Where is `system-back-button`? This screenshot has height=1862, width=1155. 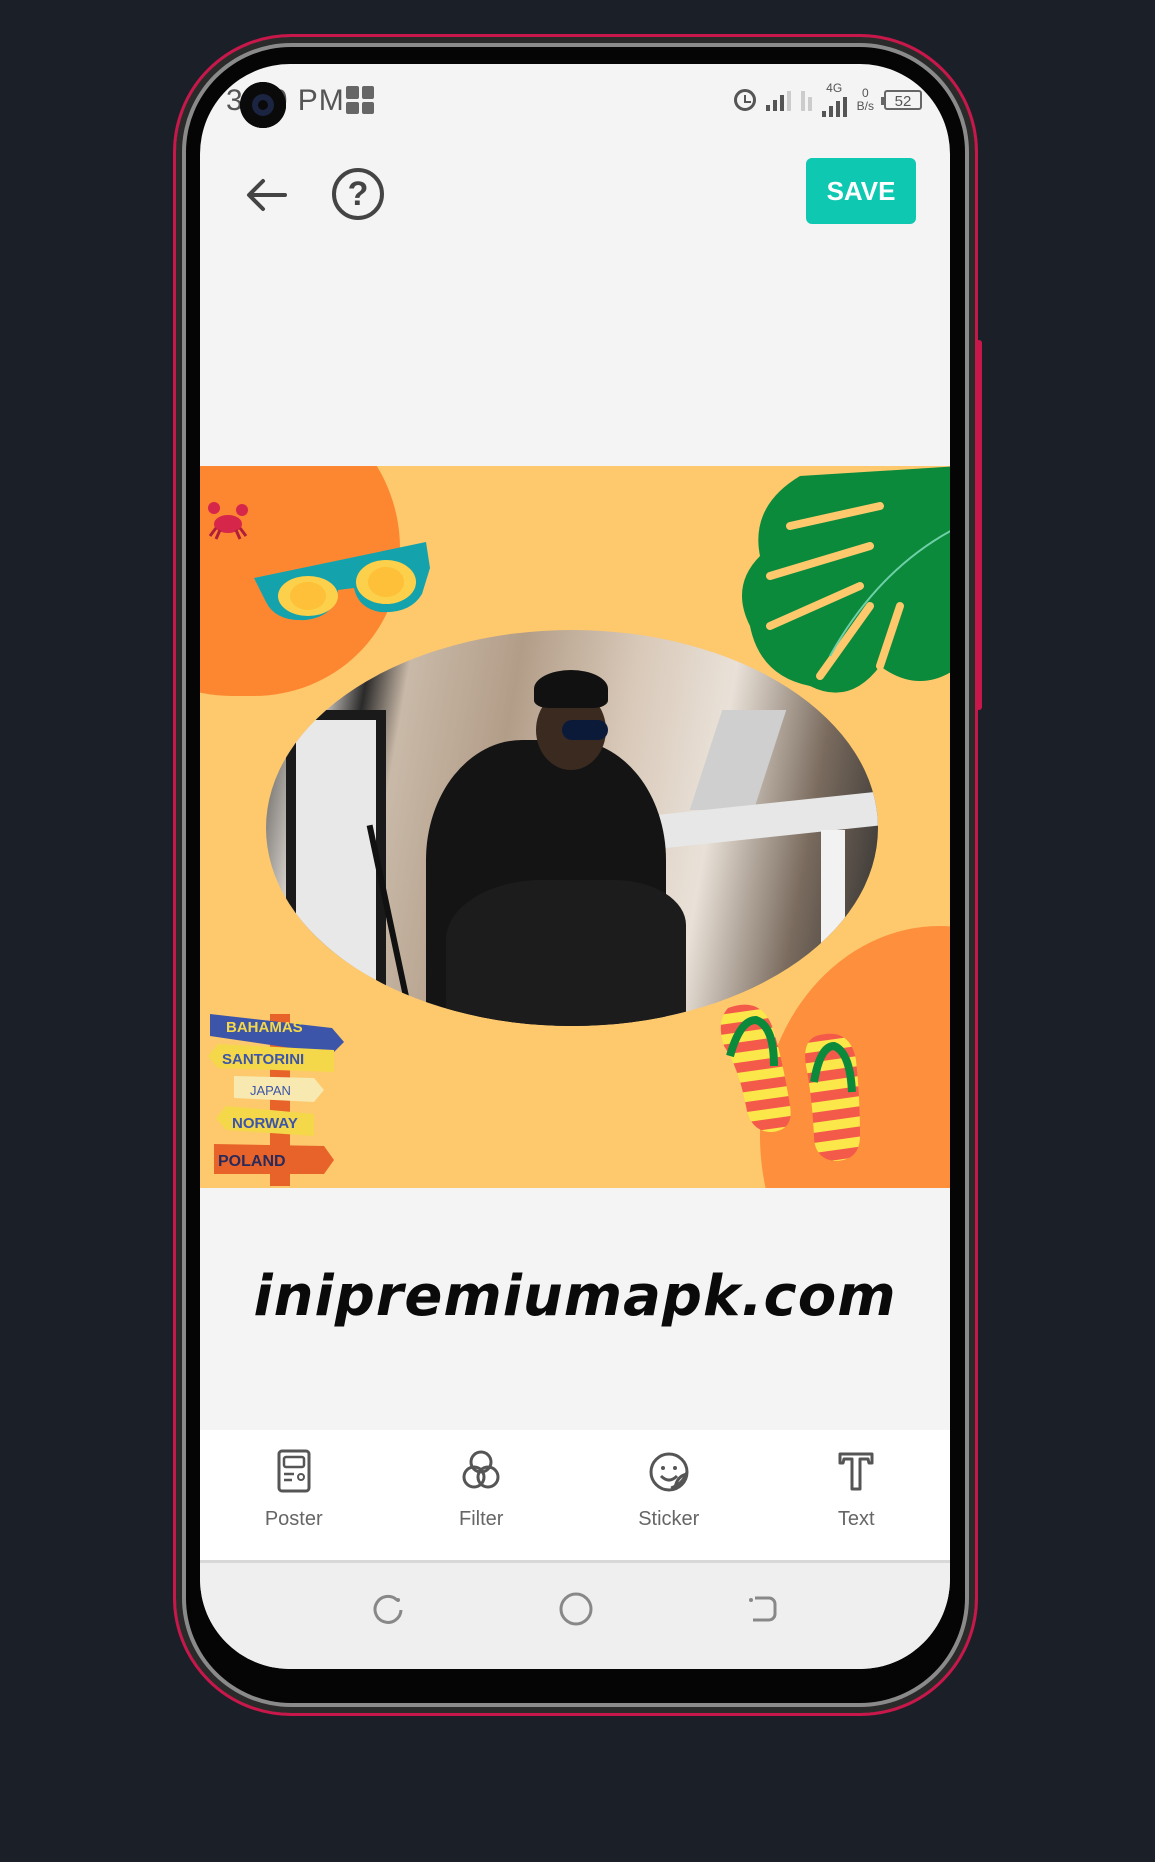
system-back-button is located at coordinates (762, 1609).